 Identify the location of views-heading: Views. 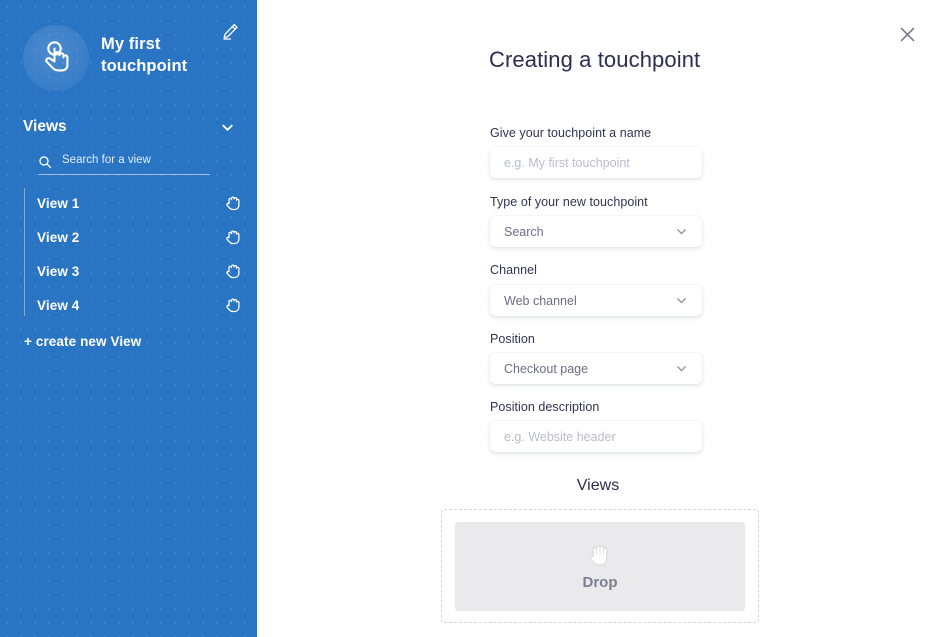
(598, 485).